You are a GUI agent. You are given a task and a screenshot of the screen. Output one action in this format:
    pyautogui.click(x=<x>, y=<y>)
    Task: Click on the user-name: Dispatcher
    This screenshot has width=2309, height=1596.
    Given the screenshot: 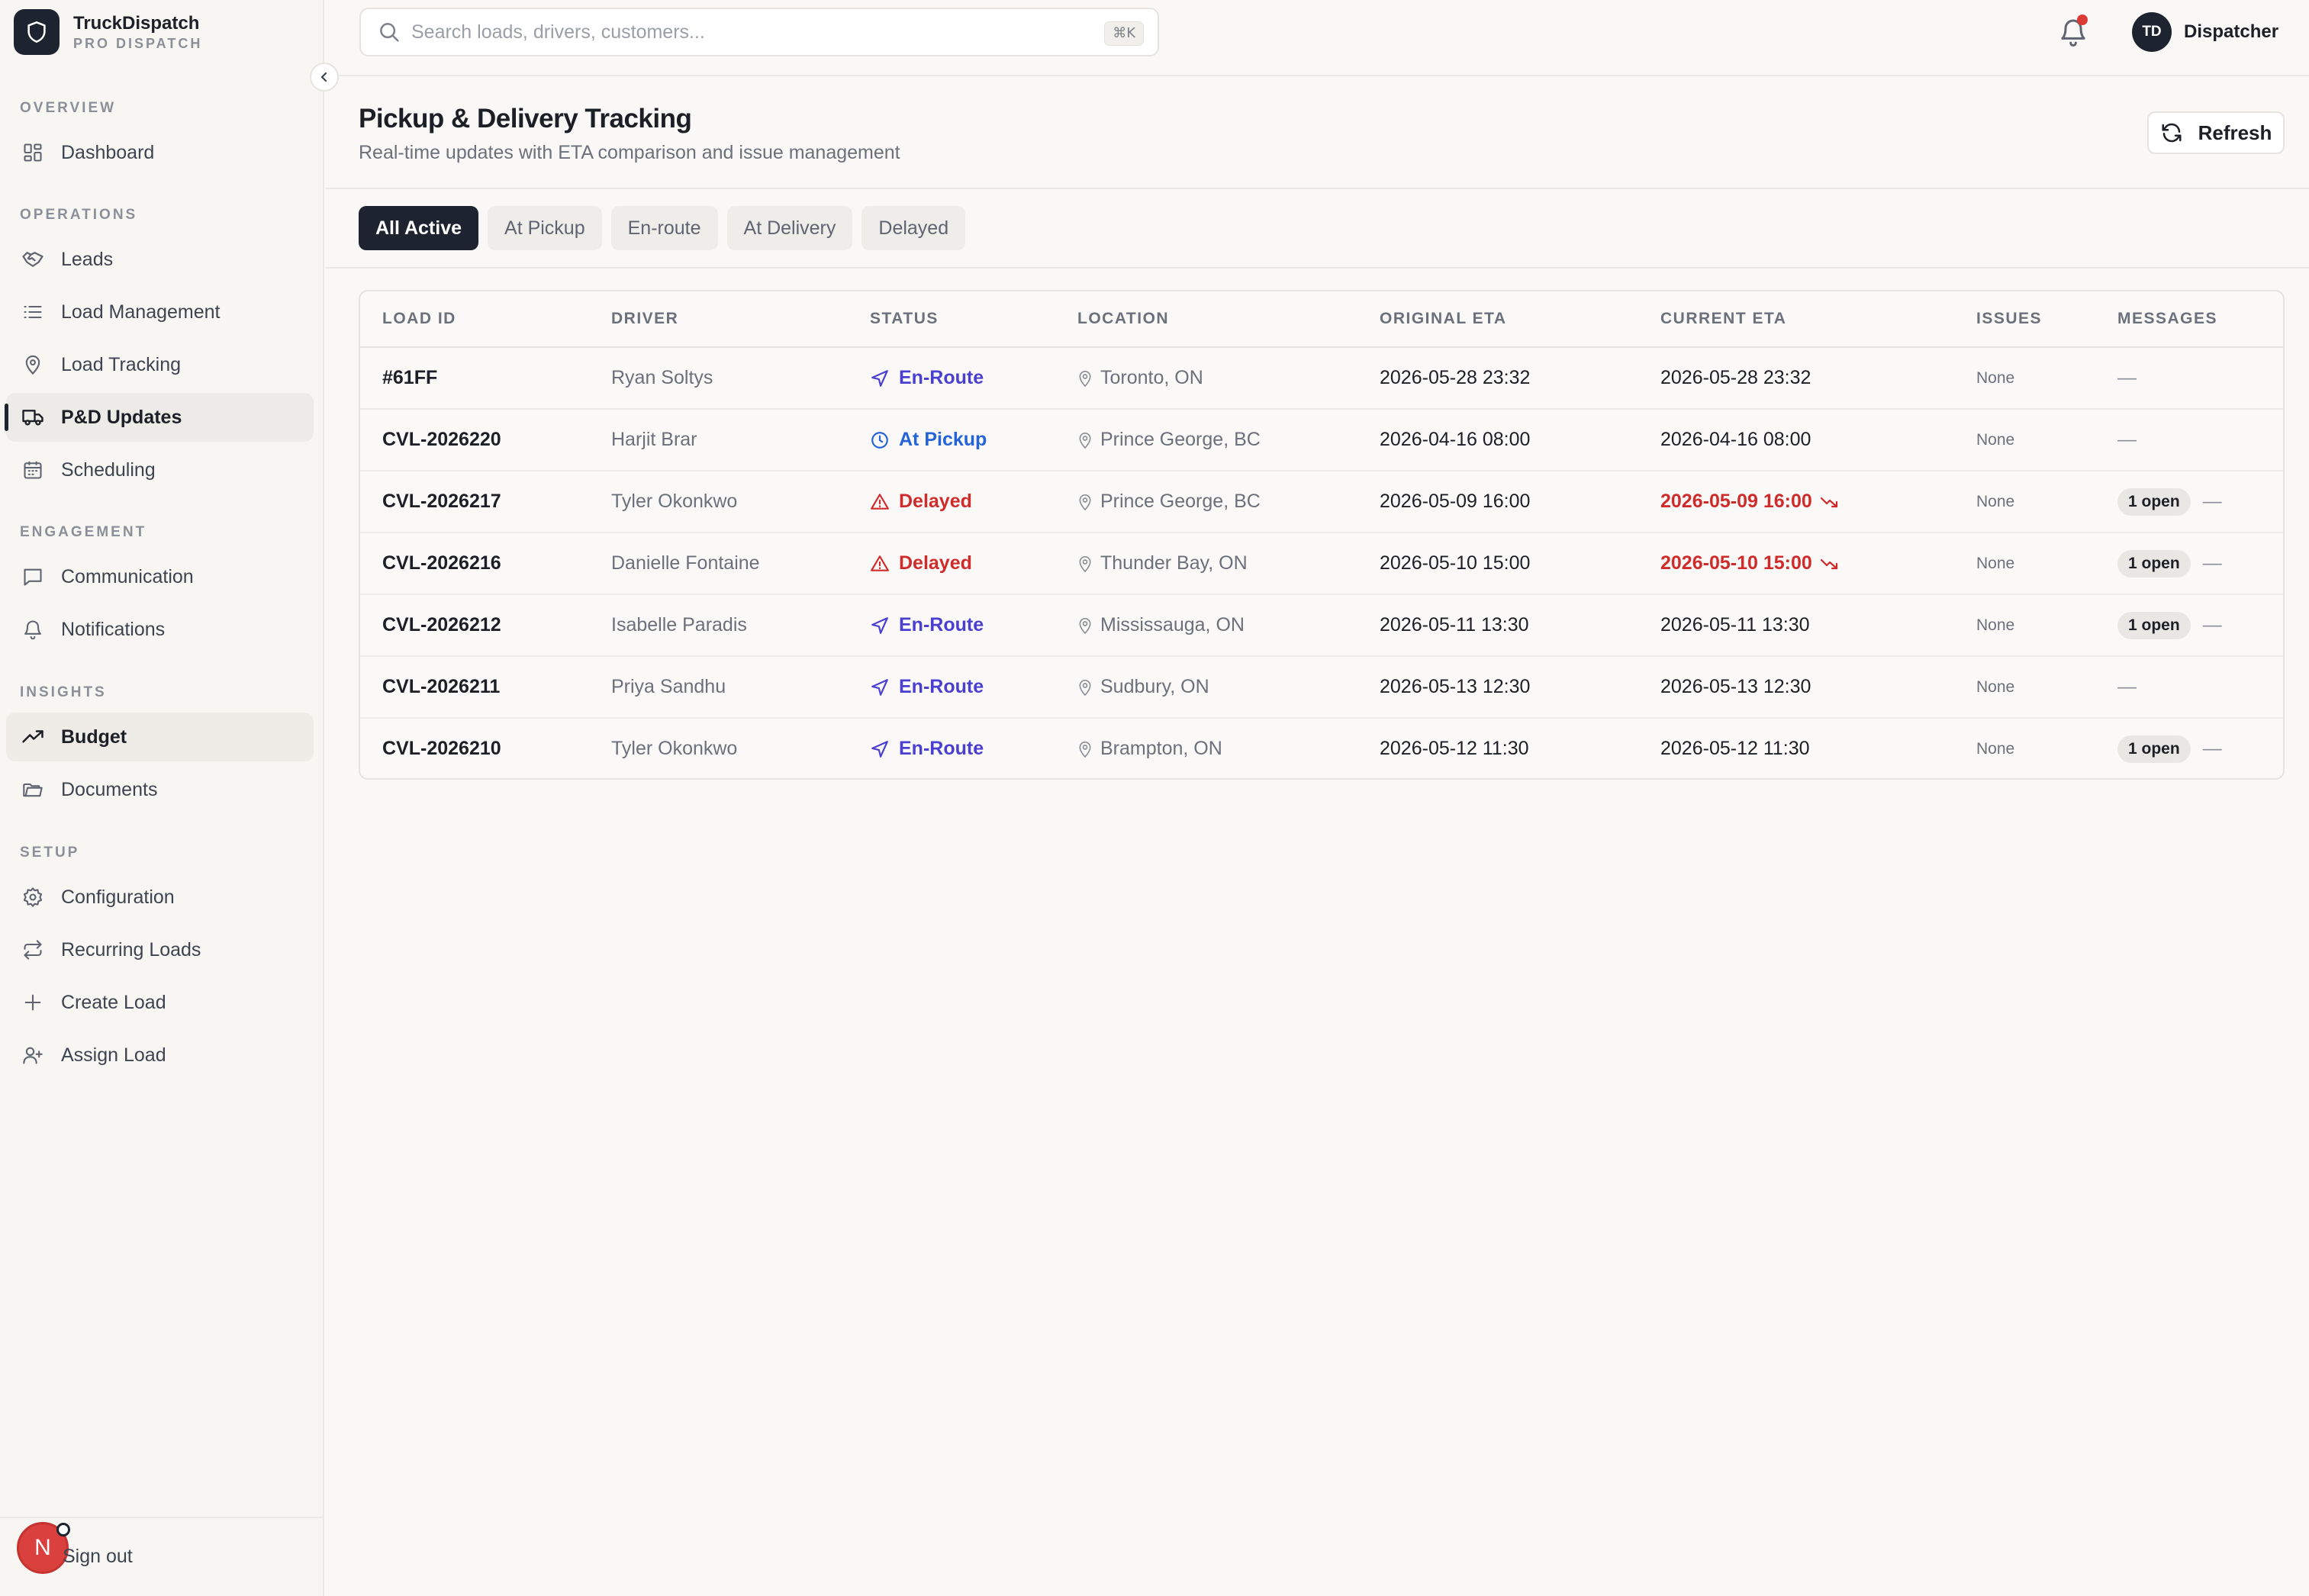 What is the action you would take?
    pyautogui.click(x=2231, y=31)
    